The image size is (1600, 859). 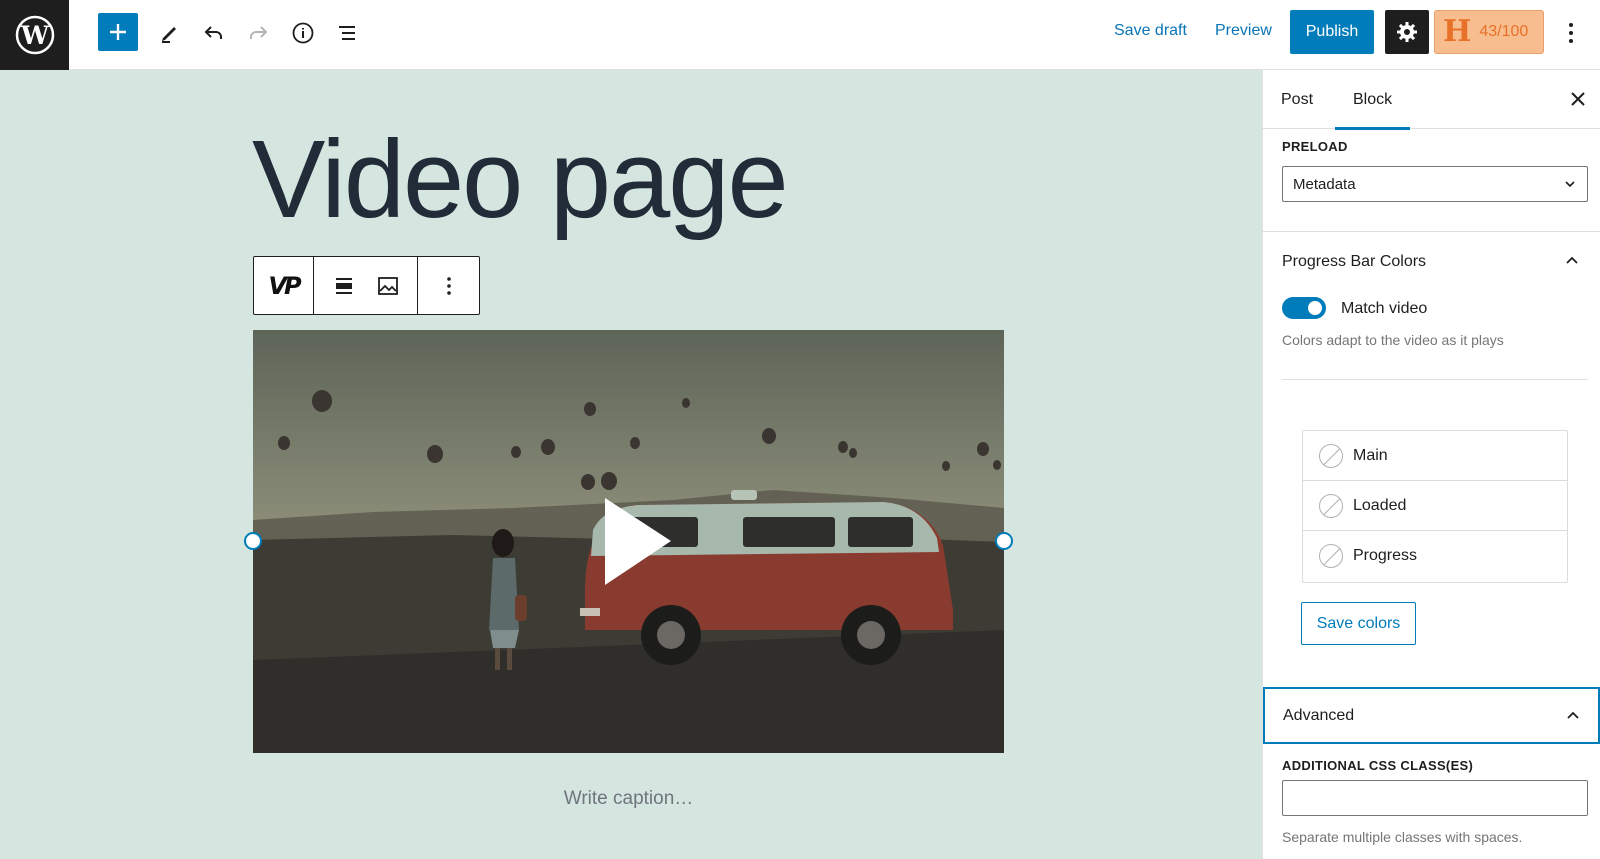 What do you see at coordinates (1373, 100) in the screenshot?
I see `tab-block: Block` at bounding box center [1373, 100].